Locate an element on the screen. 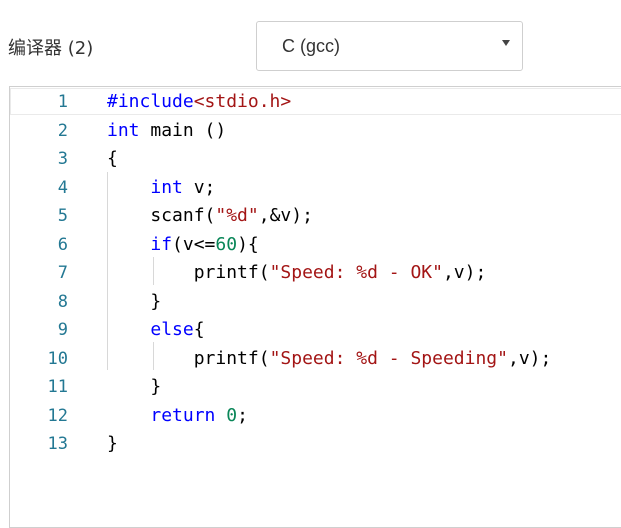 The image size is (621, 528). code-line: 8 } is located at coordinates (315, 302).